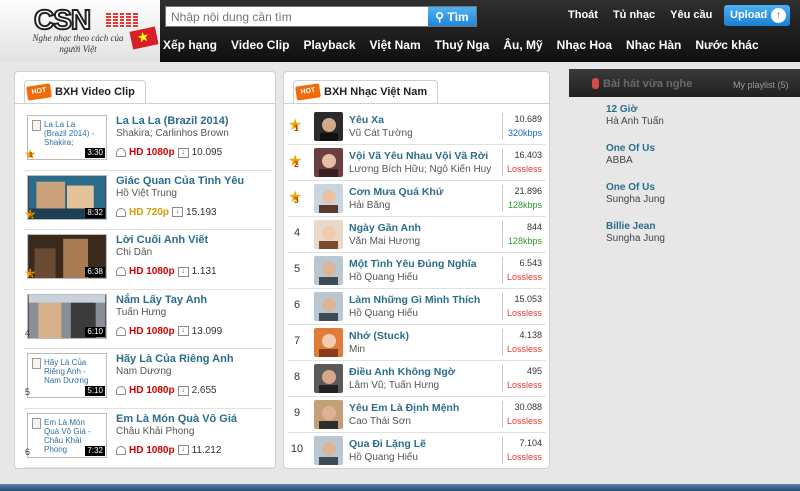  I want to click on recent-song-item: One Of Us ABBA, so click(701, 162).